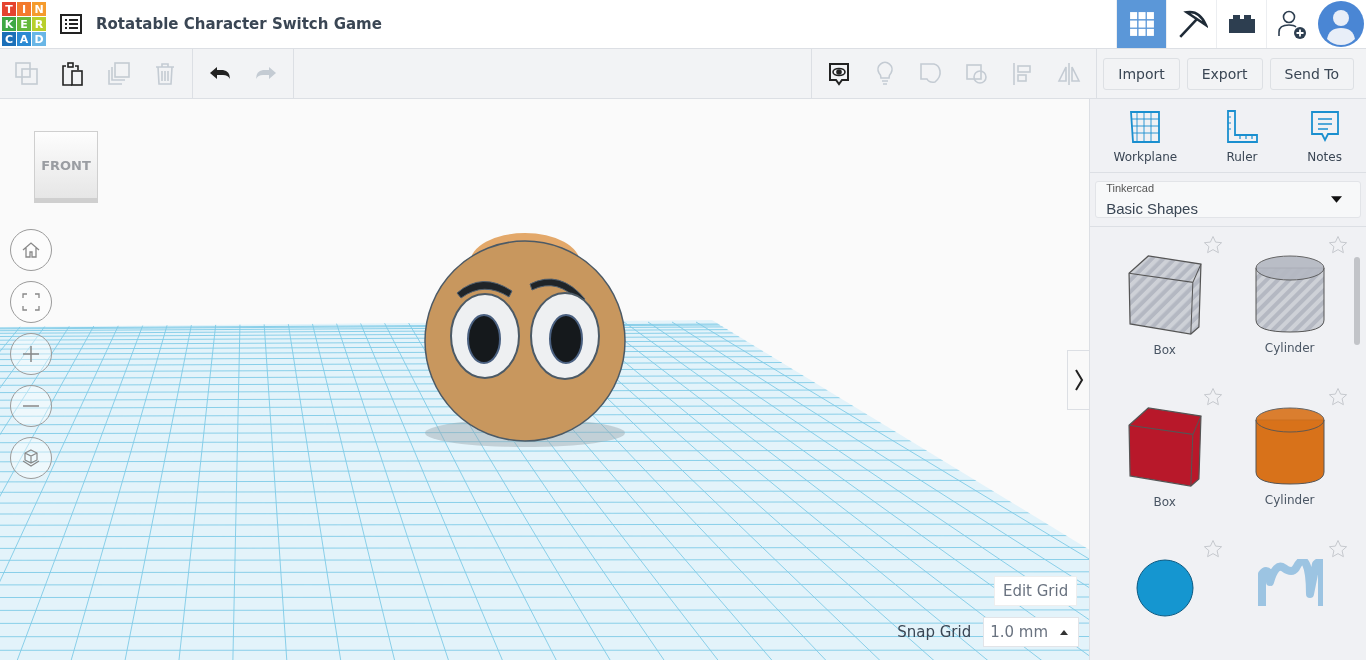 This screenshot has height=660, width=1366. I want to click on list-icon, so click(71, 24).